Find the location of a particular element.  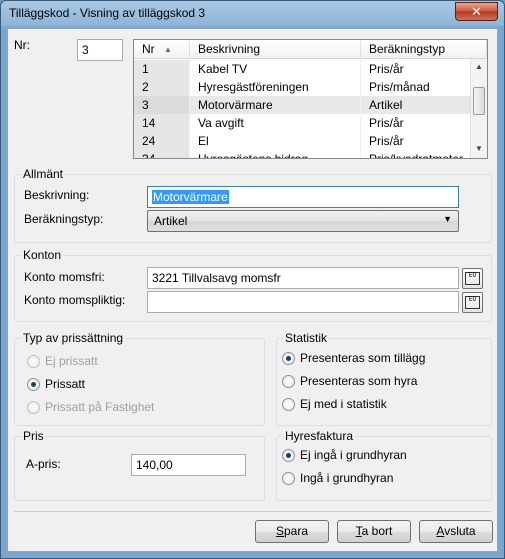

col-header-berakningstyp: Beräkningstyp is located at coordinates (424, 49).